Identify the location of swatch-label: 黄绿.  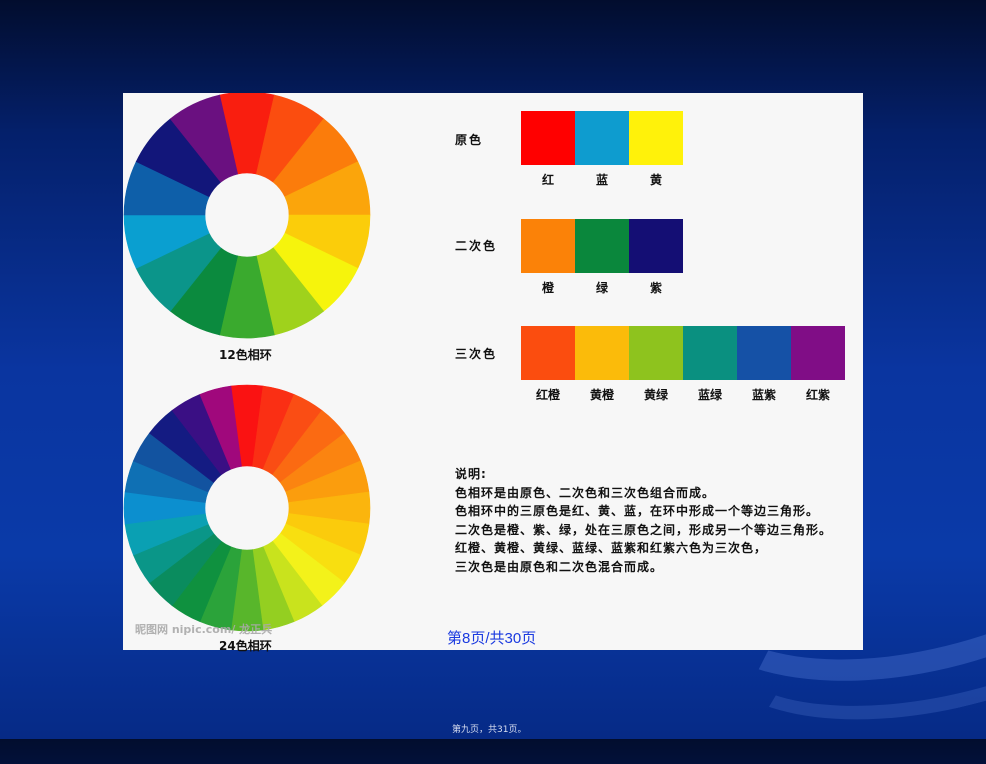
(655, 395).